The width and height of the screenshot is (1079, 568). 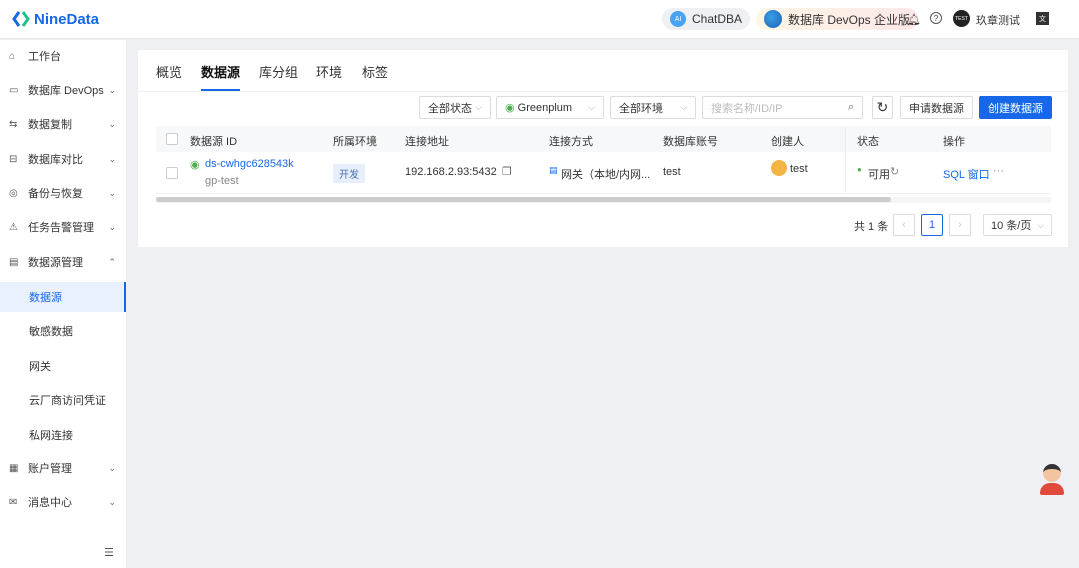 What do you see at coordinates (954, 142) in the screenshot?
I see `col-actions: 操作` at bounding box center [954, 142].